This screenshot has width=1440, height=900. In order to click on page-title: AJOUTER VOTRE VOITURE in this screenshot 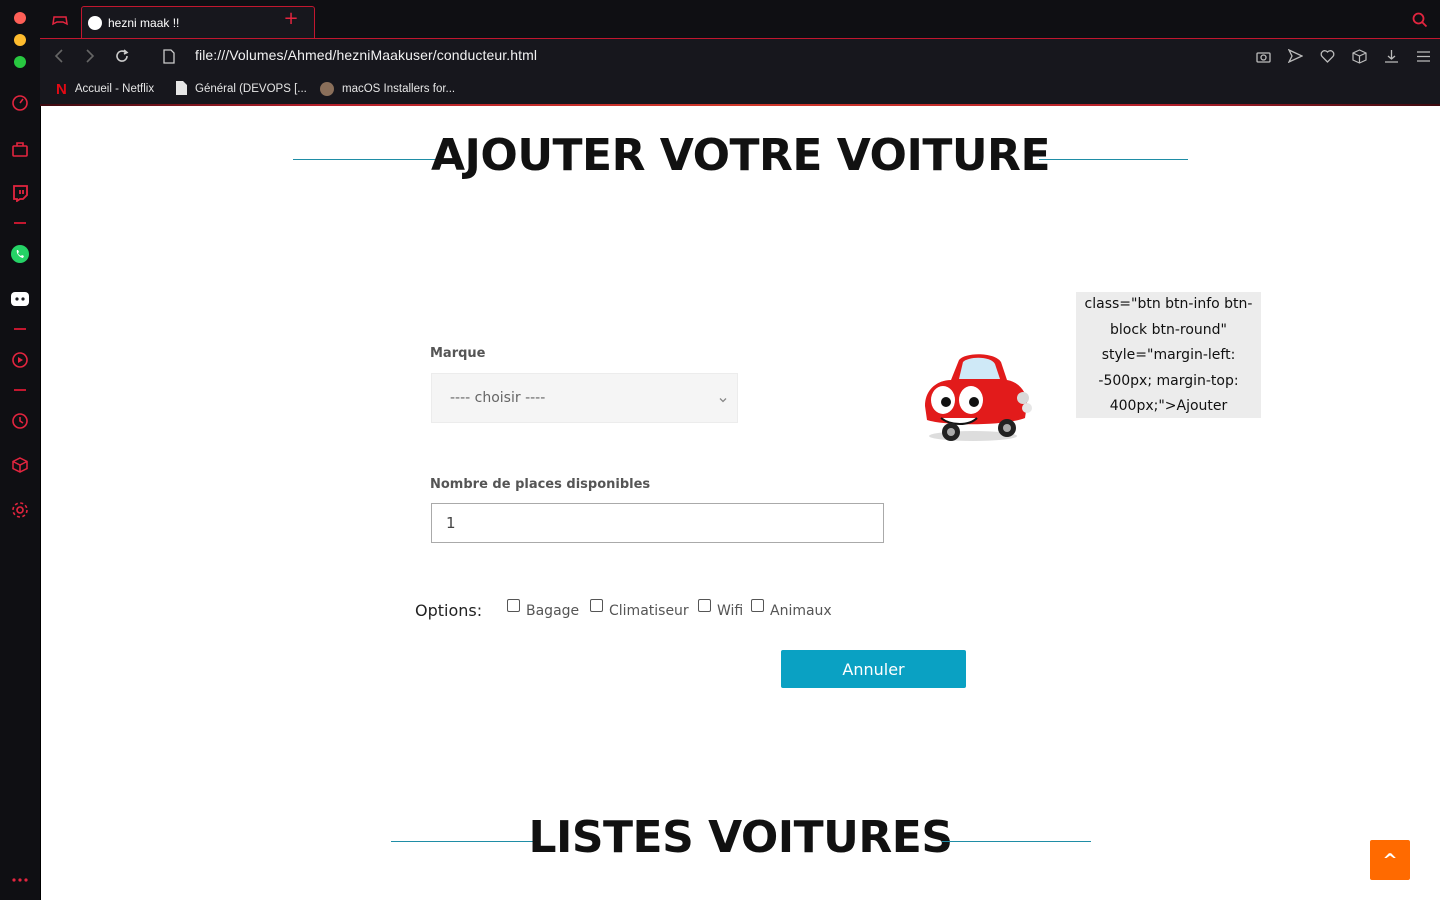, I will do `click(740, 155)`.